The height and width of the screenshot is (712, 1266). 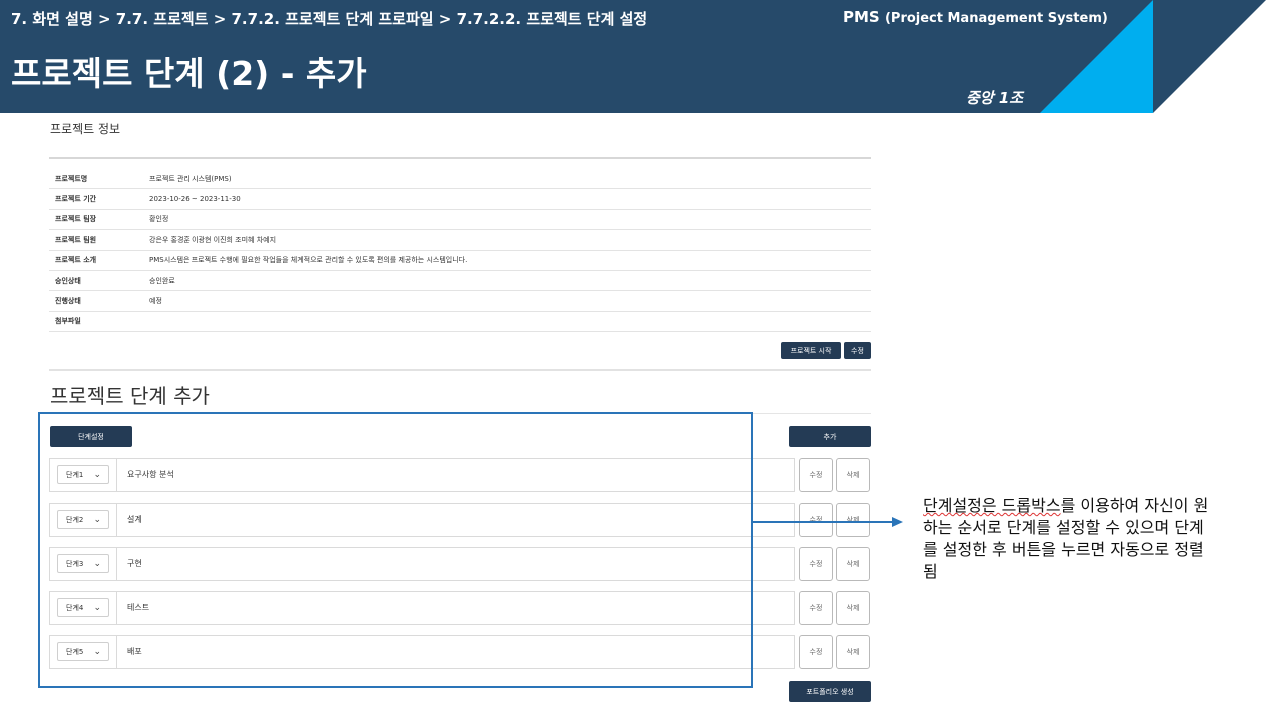 What do you see at coordinates (76, 219) in the screenshot?
I see `info-label: 프로젝트 팀장` at bounding box center [76, 219].